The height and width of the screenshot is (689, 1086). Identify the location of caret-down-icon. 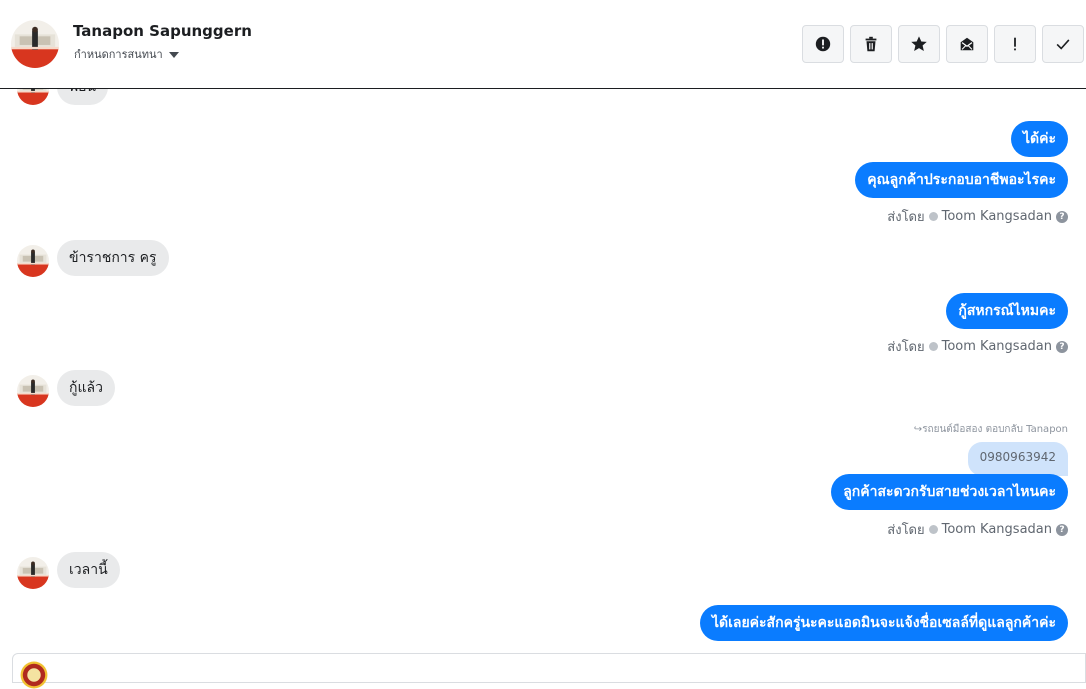
(173, 54).